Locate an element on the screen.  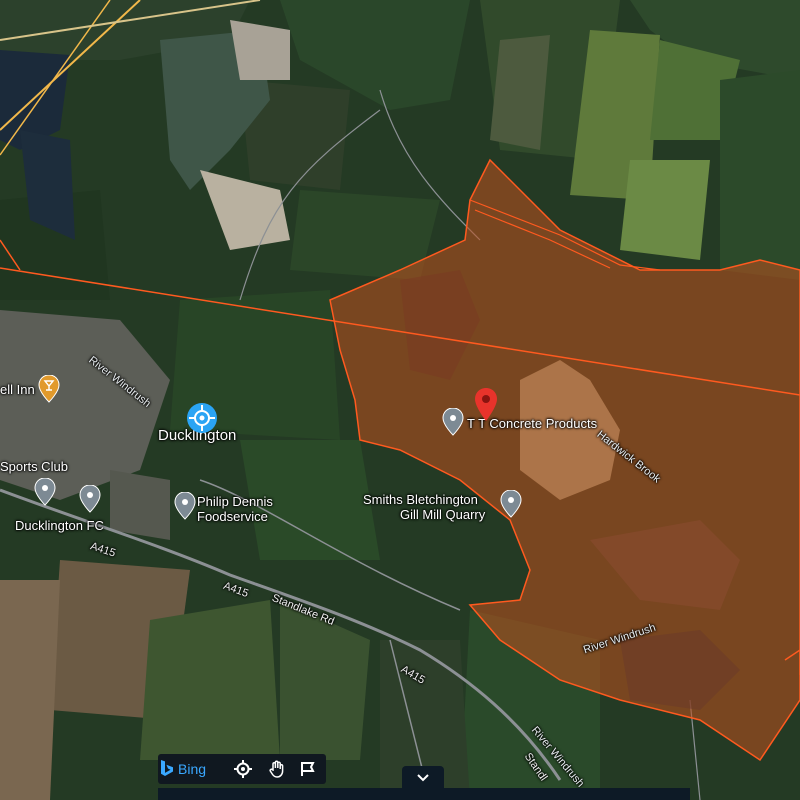
grey-pin-icon-sports is located at coordinates (45, 492).